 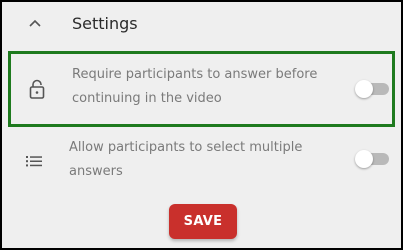 I want to click on list-icon, so click(x=34, y=161).